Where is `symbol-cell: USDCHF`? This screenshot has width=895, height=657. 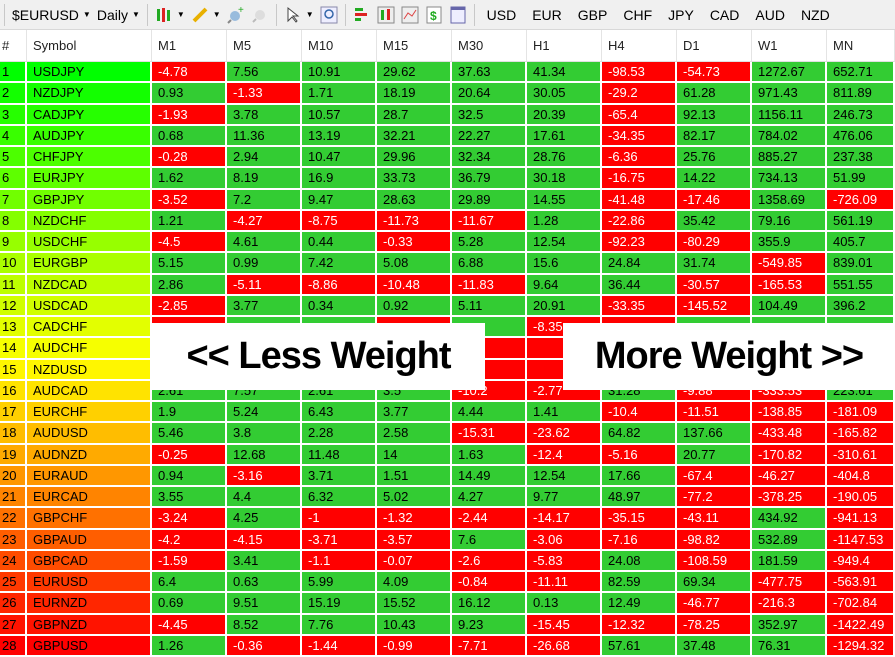
symbol-cell: USDCHF is located at coordinates (89, 243).